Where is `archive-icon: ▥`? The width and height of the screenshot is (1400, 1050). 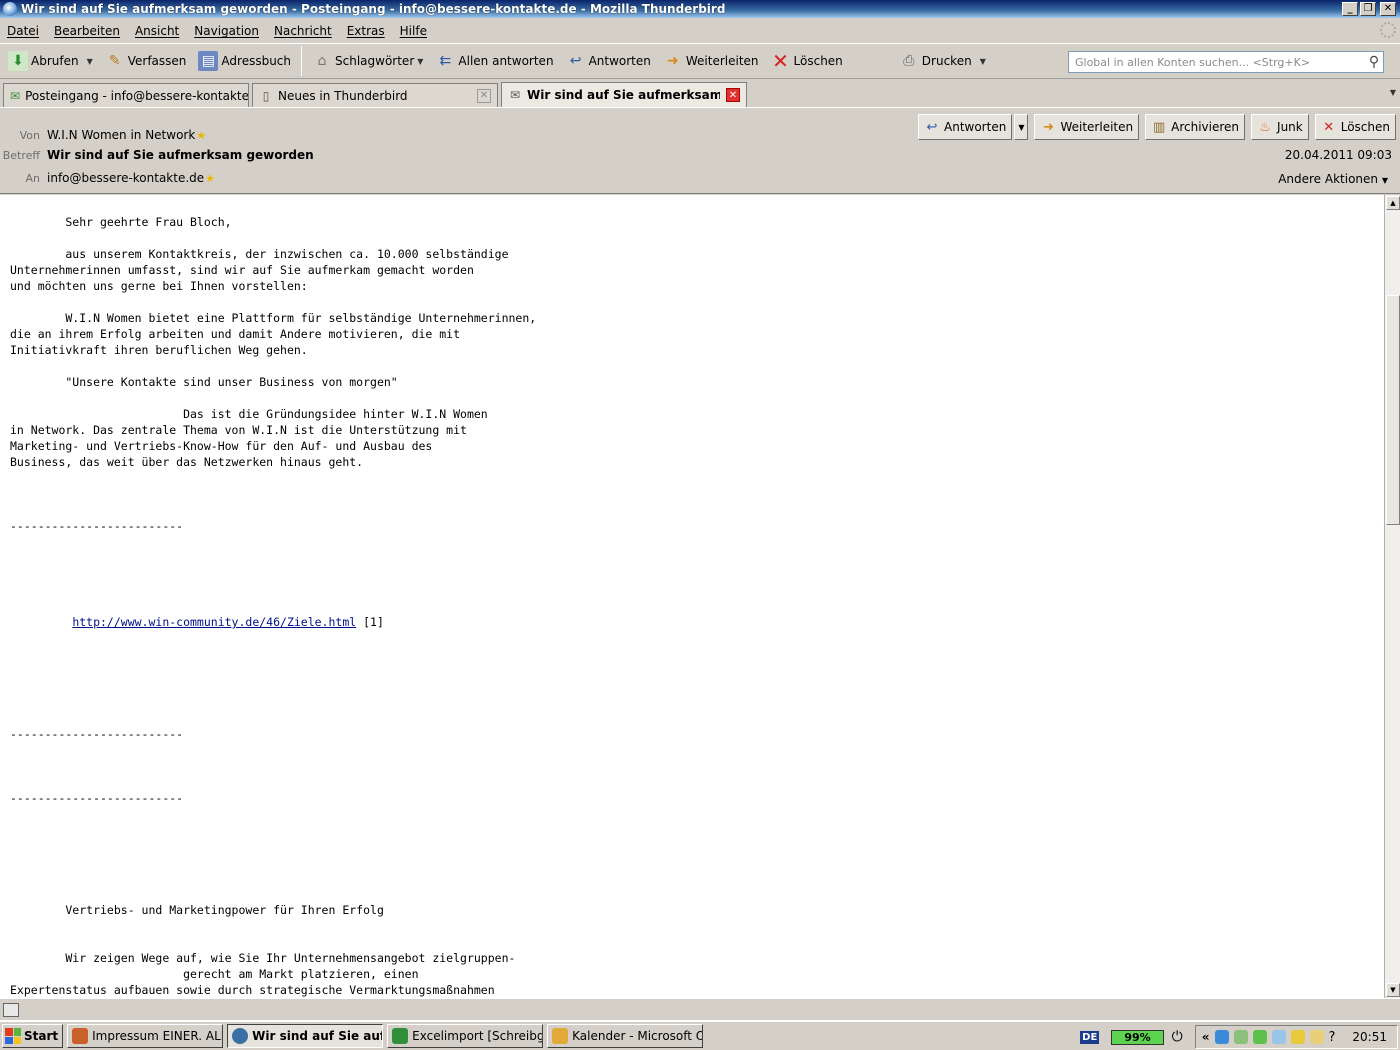
archive-icon: ▥ is located at coordinates (1159, 127).